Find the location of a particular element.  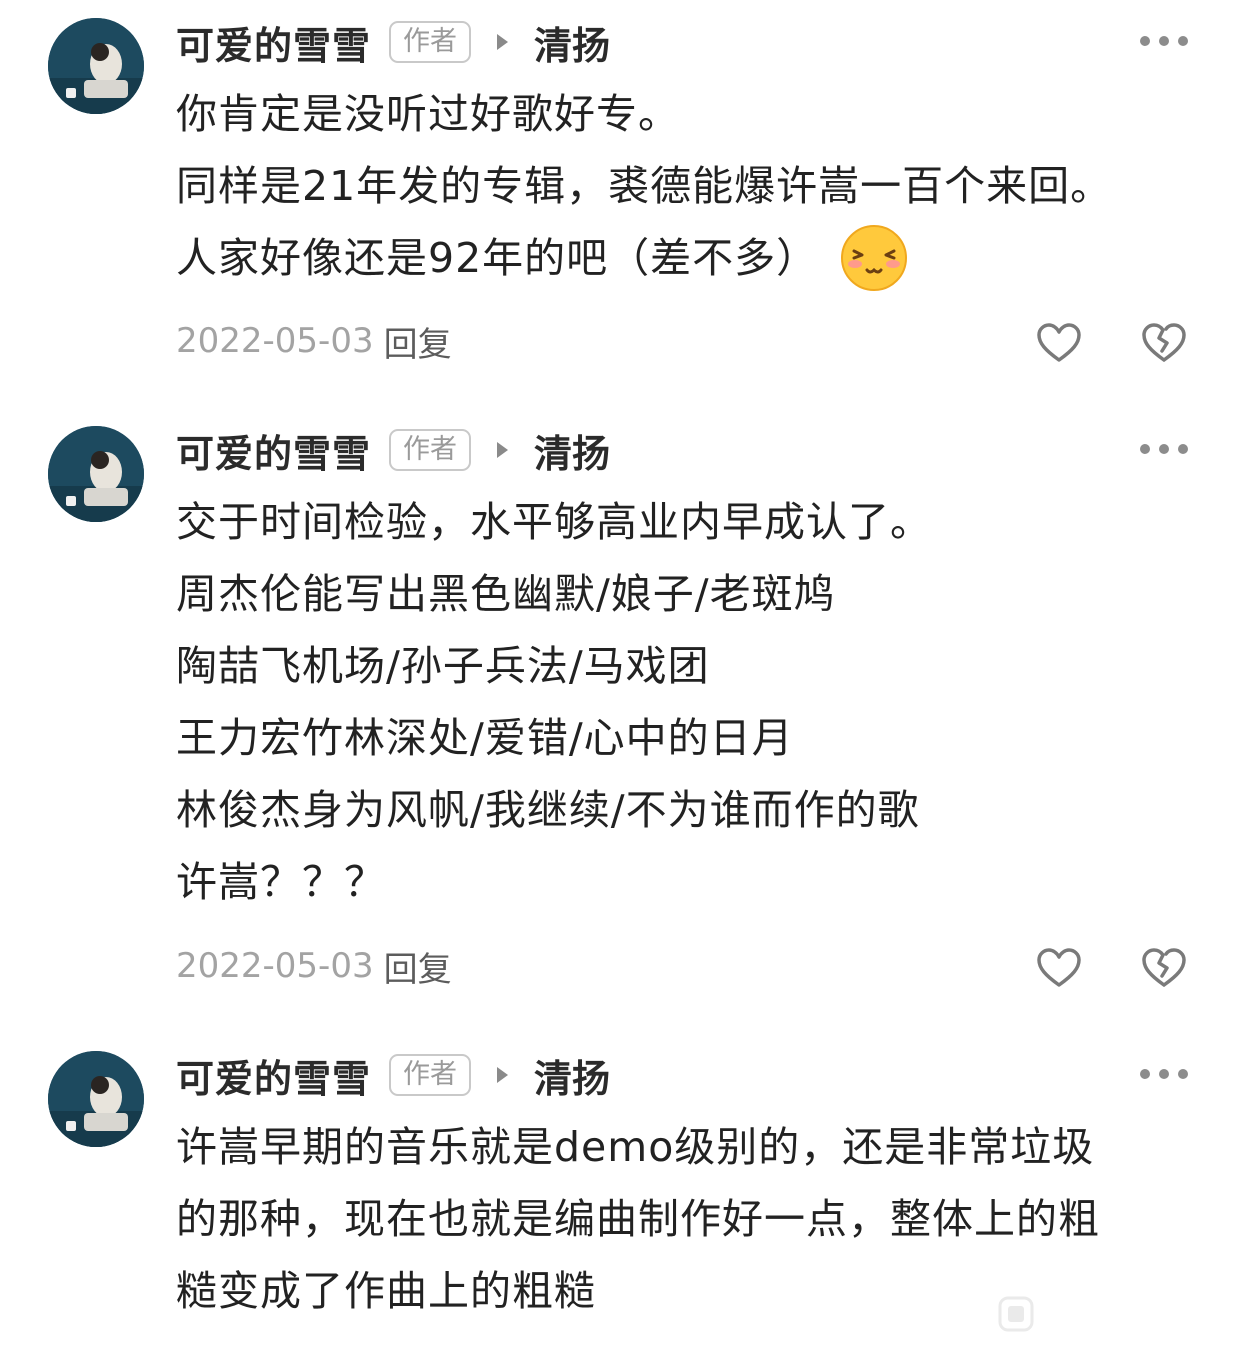

comment-line: 陶喆飞机场/孙子兵法/马戏团 is located at coordinates (443, 666).